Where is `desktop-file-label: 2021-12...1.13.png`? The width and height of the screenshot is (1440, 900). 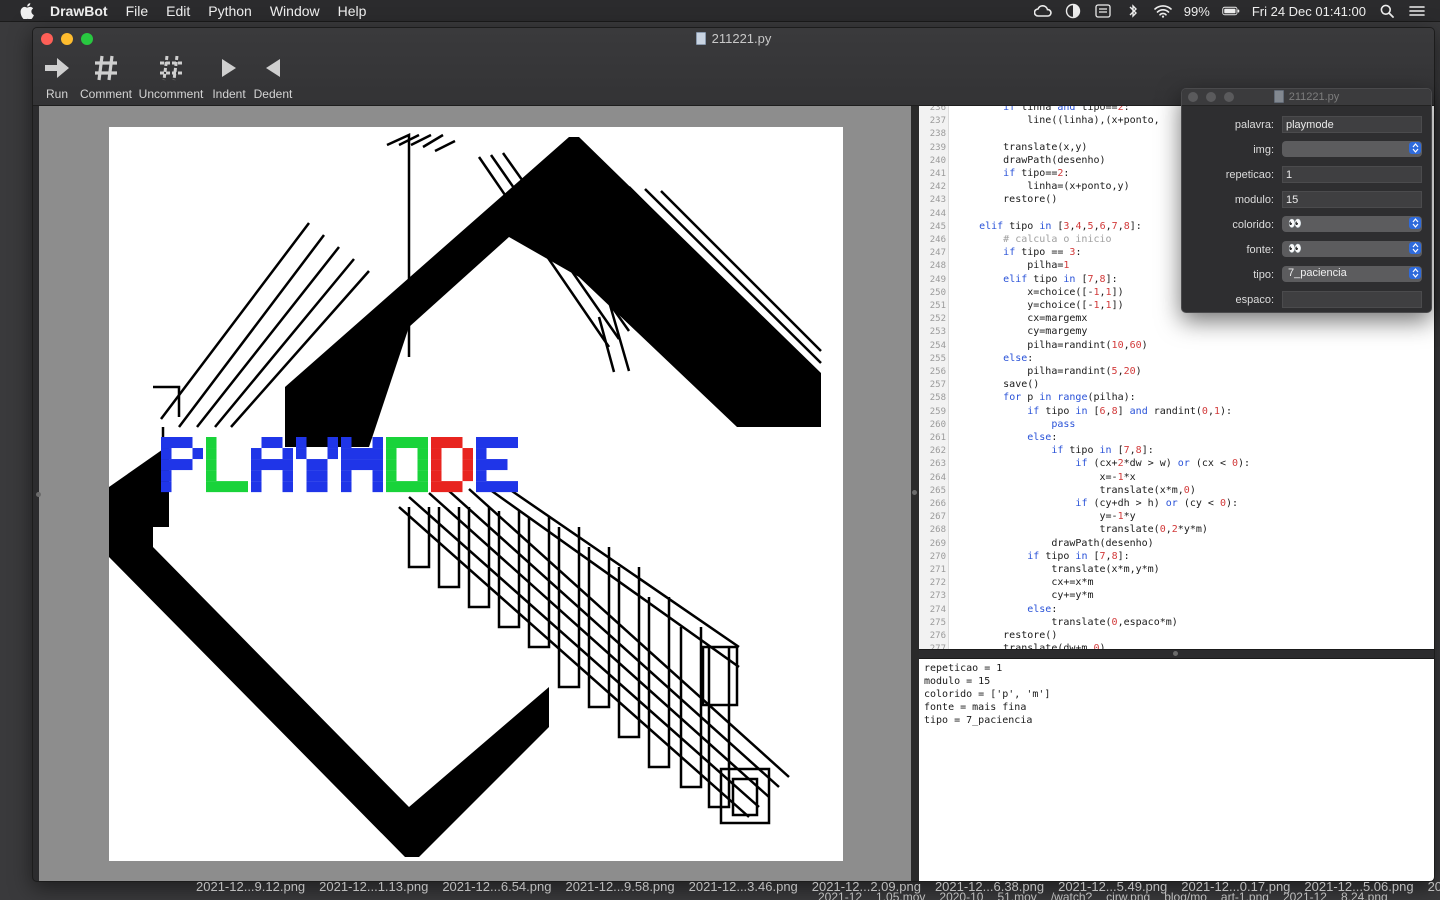 desktop-file-label: 2021-12...1.13.png is located at coordinates (373, 886).